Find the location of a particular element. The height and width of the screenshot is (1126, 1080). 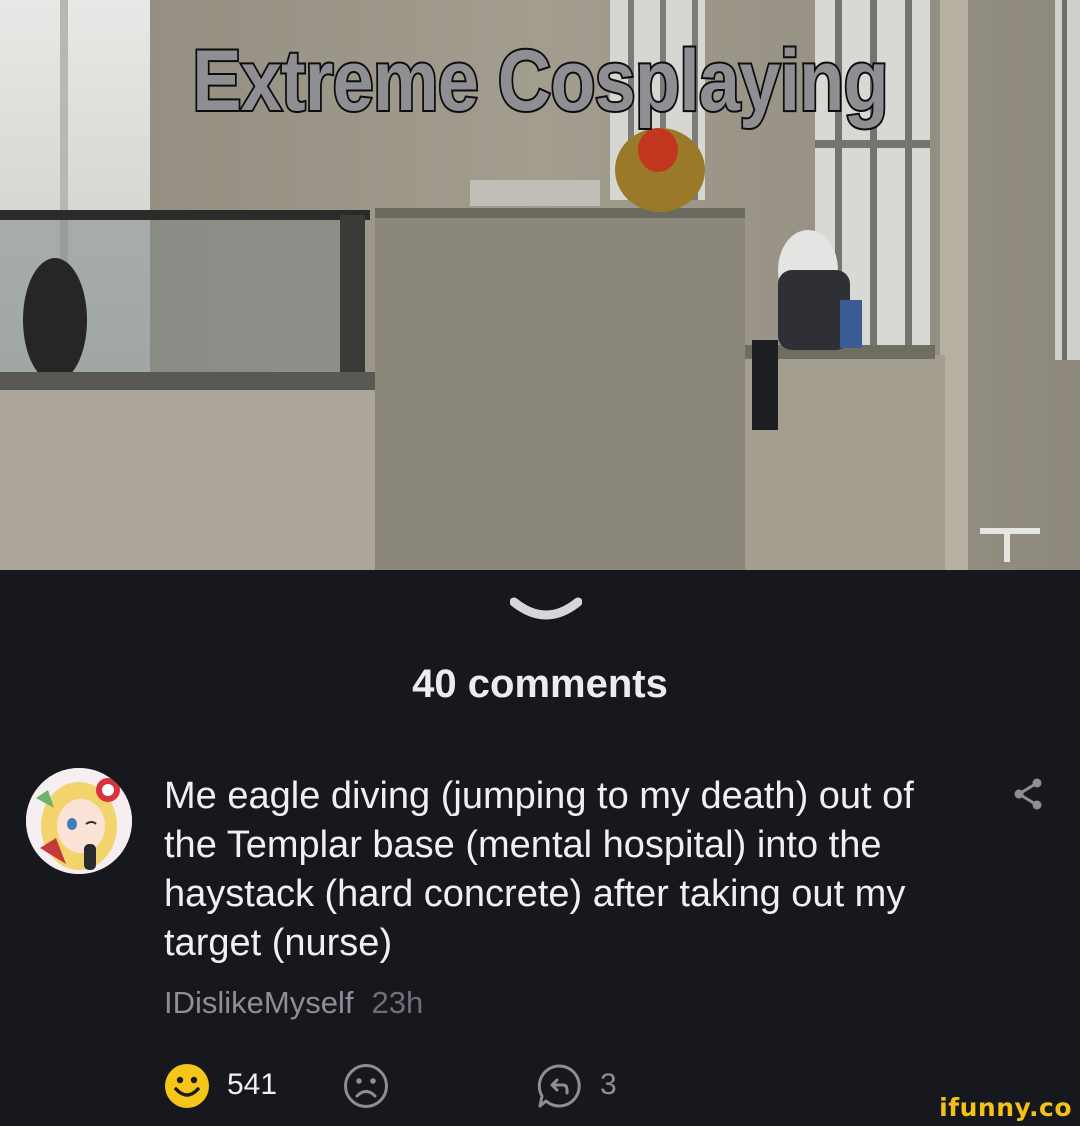

chevron-down-icon is located at coordinates (546, 613).